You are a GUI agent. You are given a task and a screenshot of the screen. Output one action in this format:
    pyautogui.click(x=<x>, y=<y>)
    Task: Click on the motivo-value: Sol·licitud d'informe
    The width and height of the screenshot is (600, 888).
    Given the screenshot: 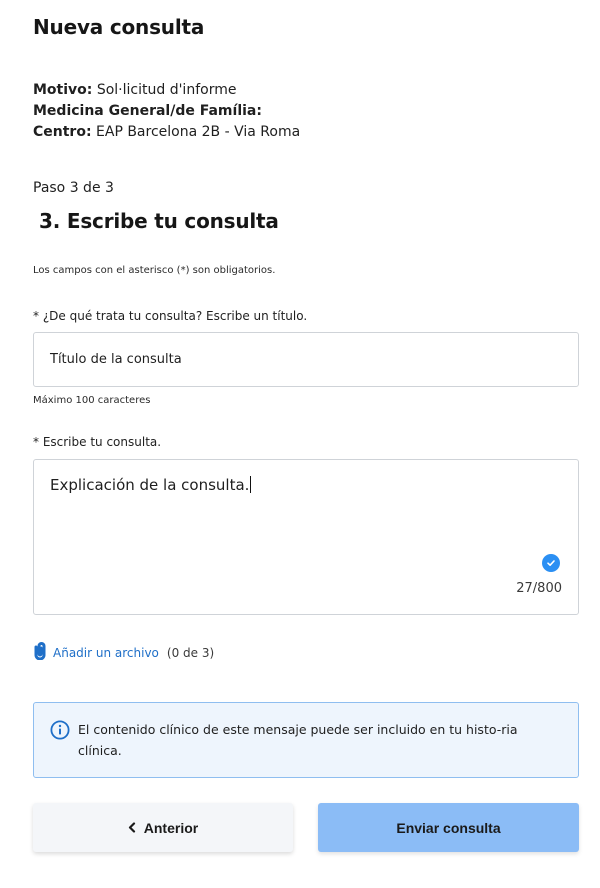 What is the action you would take?
    pyautogui.click(x=166, y=90)
    